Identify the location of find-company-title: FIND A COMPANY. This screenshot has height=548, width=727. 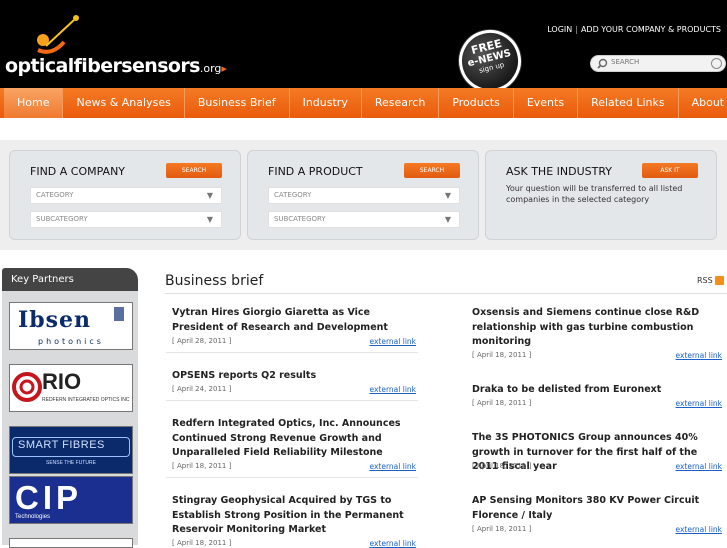
(78, 171).